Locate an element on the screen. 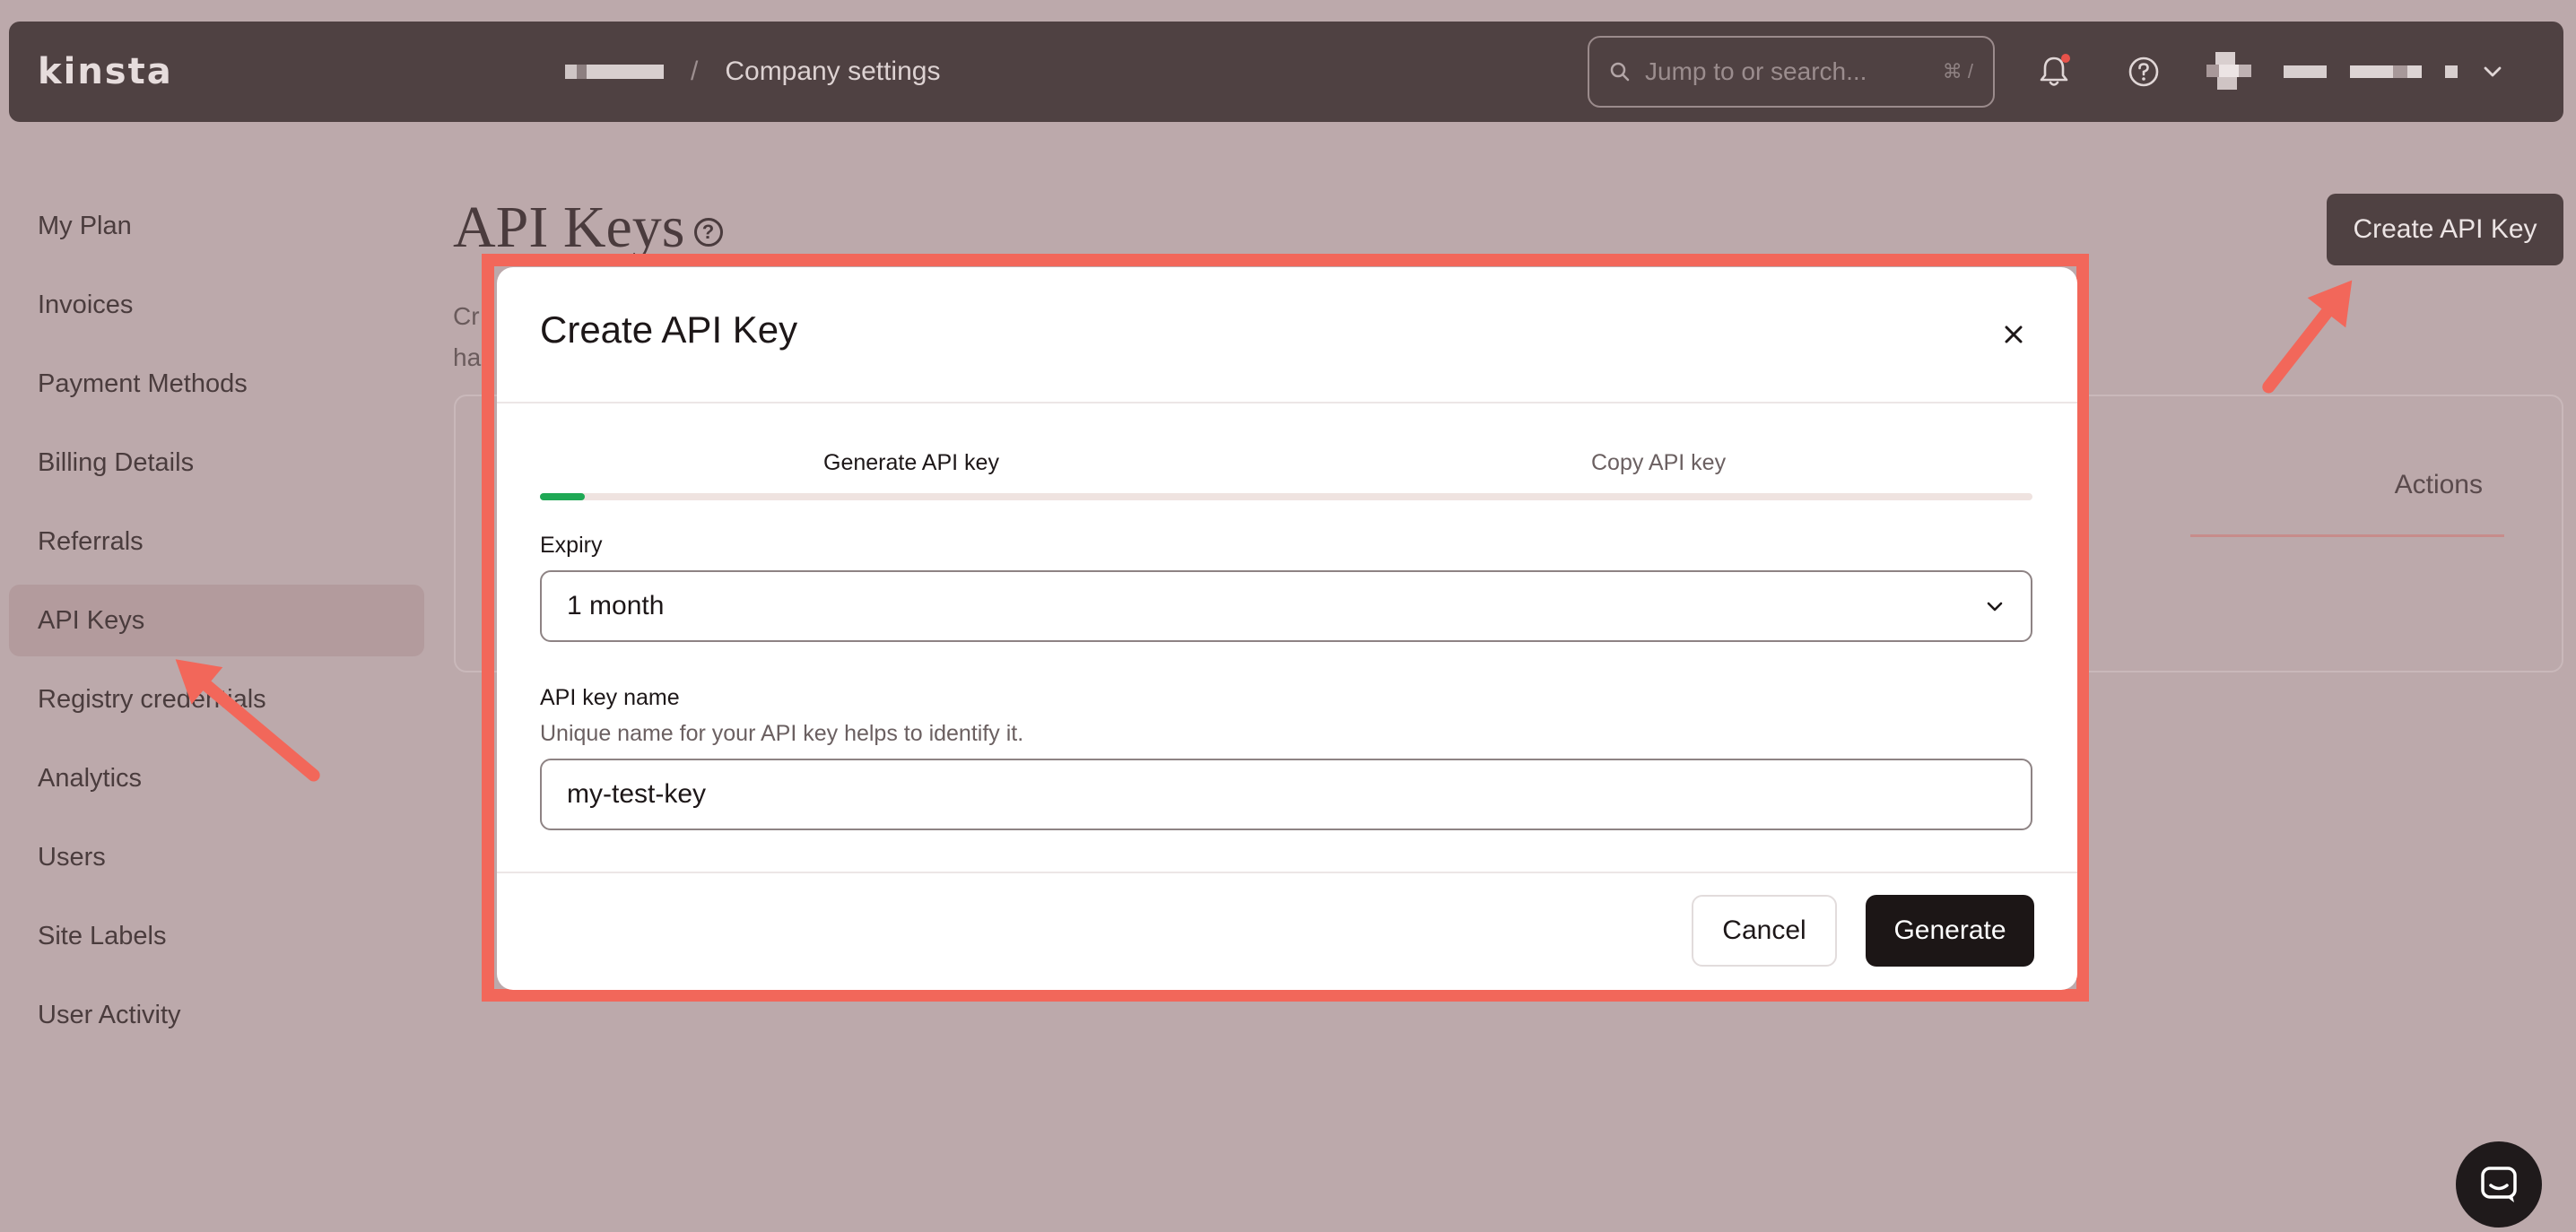 Image resolution: width=2576 pixels, height=1232 pixels. help-button is located at coordinates (2144, 72).